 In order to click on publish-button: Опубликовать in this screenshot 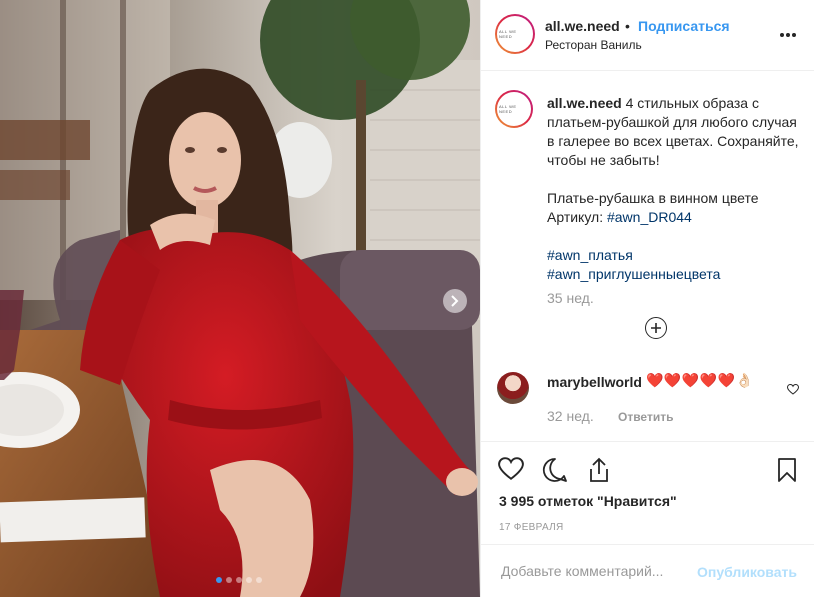, I will do `click(747, 572)`.